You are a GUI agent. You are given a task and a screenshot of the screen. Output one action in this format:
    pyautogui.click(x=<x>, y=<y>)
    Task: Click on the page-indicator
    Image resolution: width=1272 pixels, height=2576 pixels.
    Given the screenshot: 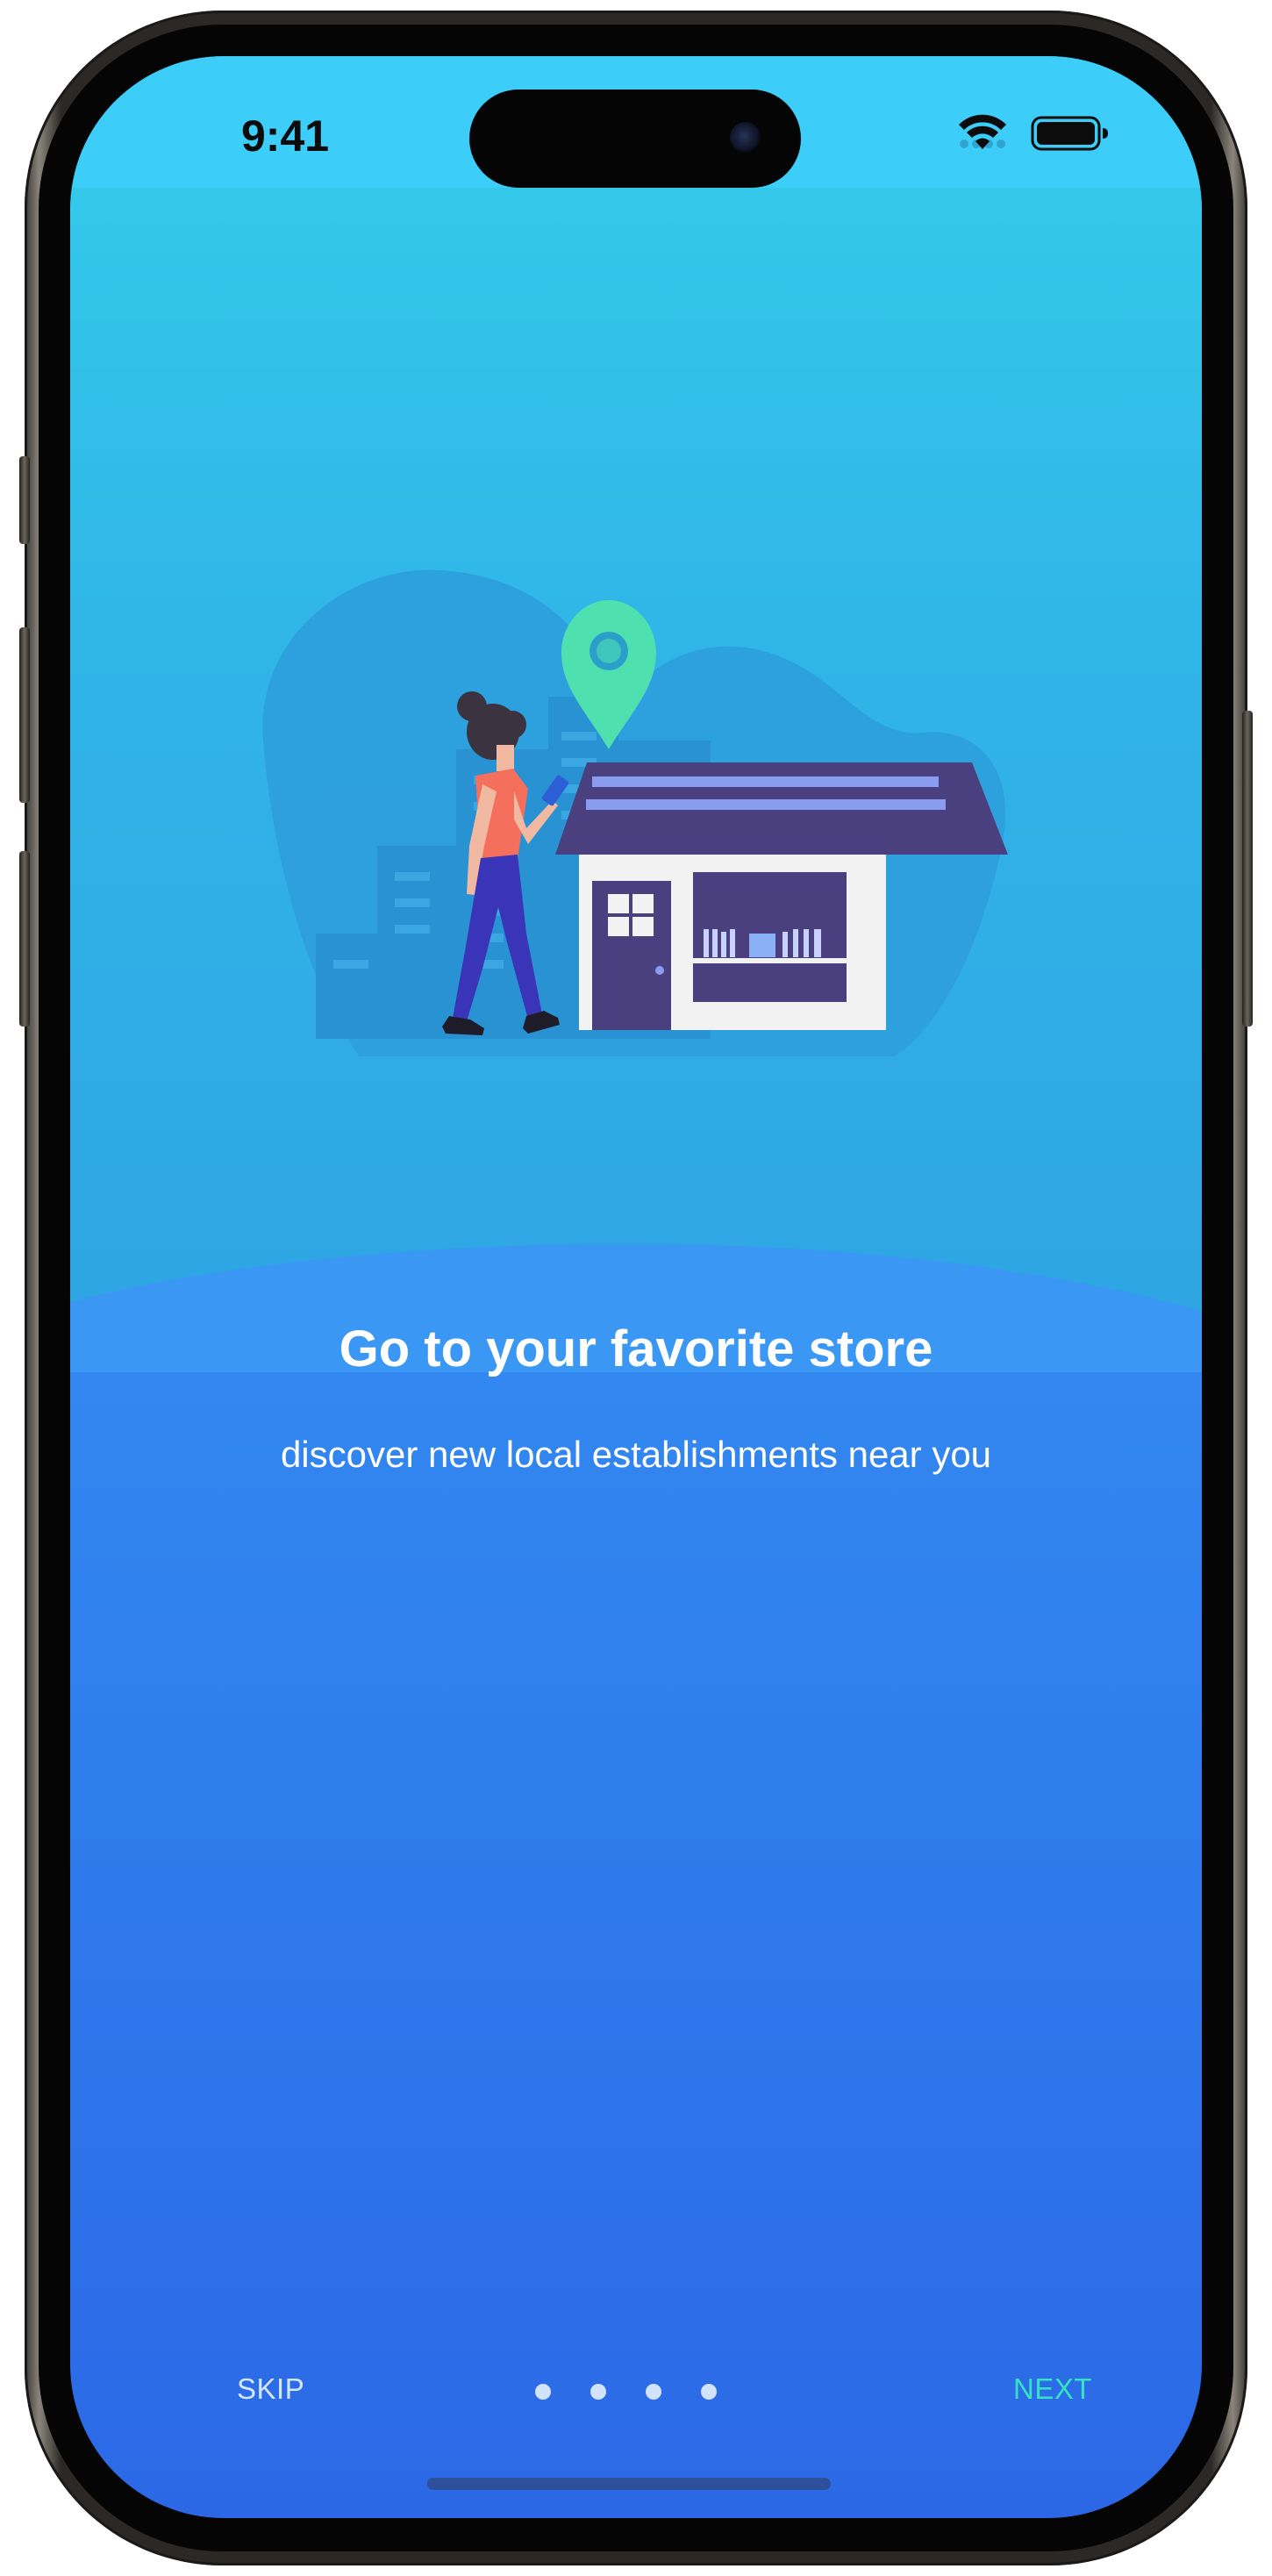 What is the action you would take?
    pyautogui.click(x=640, y=2393)
    